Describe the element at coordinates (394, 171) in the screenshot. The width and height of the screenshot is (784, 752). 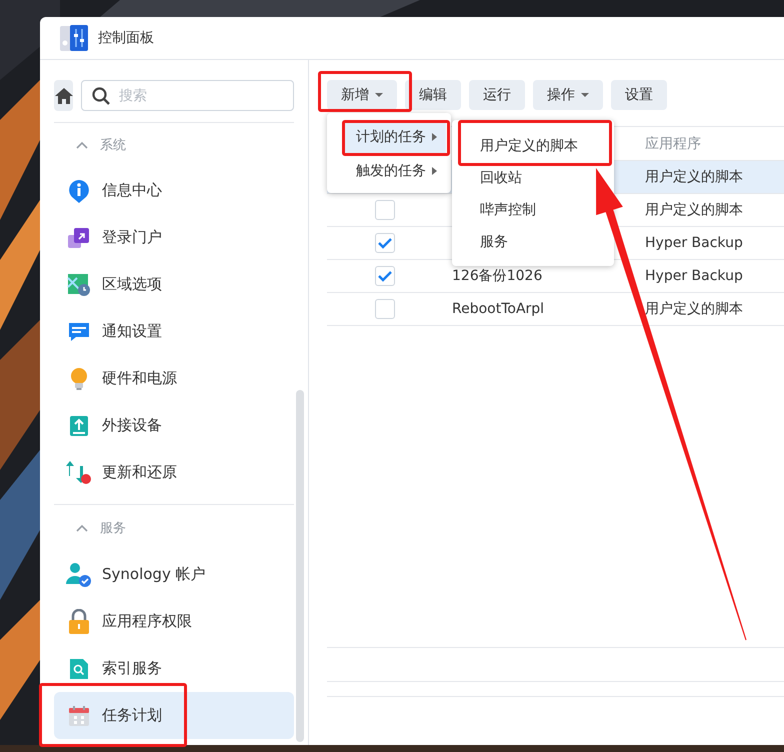
I see `menu-item: 触发的任务` at that location.